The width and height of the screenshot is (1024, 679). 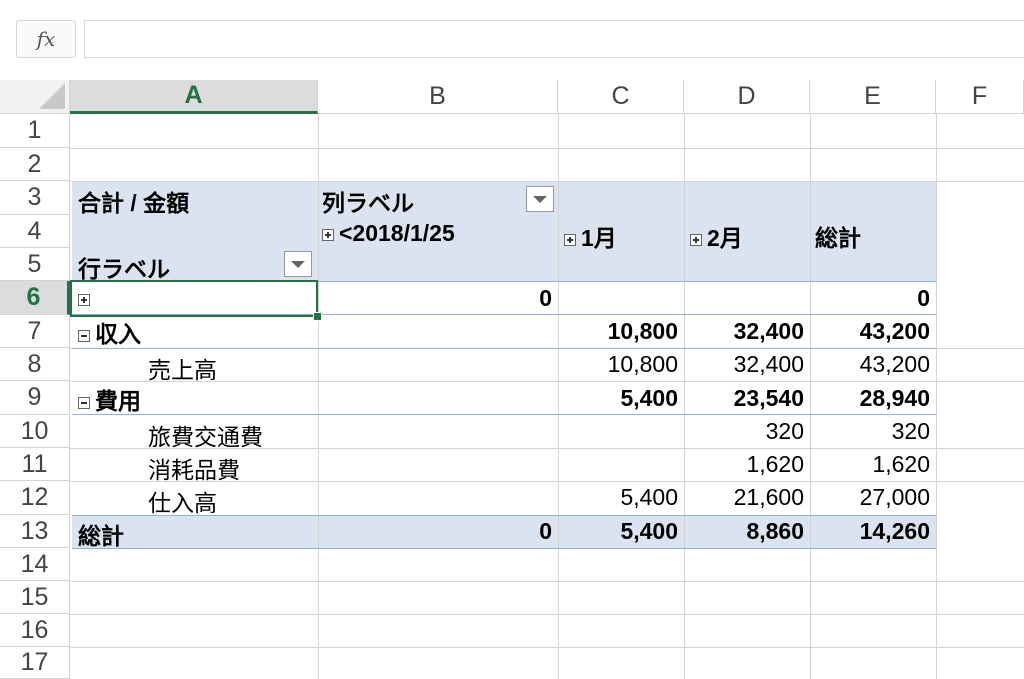 What do you see at coordinates (194, 298) in the screenshot?
I see `active-cell-a6` at bounding box center [194, 298].